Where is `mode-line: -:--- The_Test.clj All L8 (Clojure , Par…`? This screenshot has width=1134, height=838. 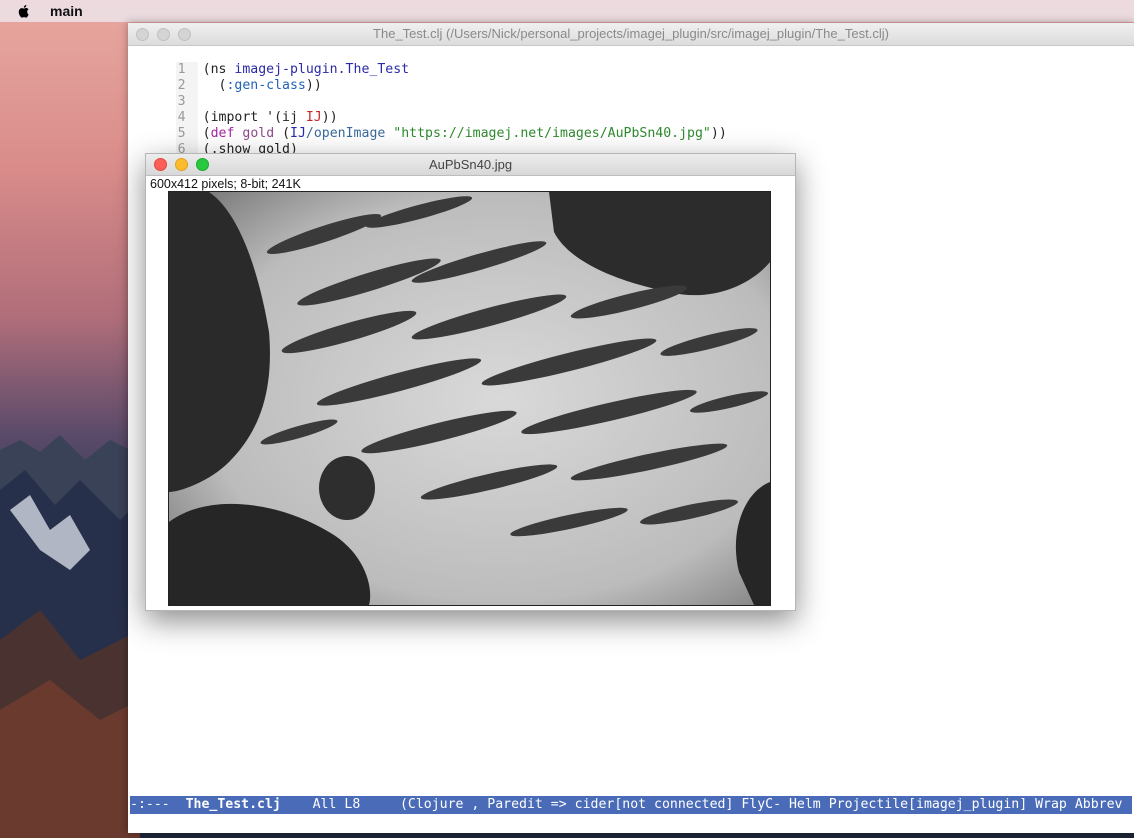 mode-line: -:--- The_Test.clj All L8 (Clojure , Par… is located at coordinates (631, 805).